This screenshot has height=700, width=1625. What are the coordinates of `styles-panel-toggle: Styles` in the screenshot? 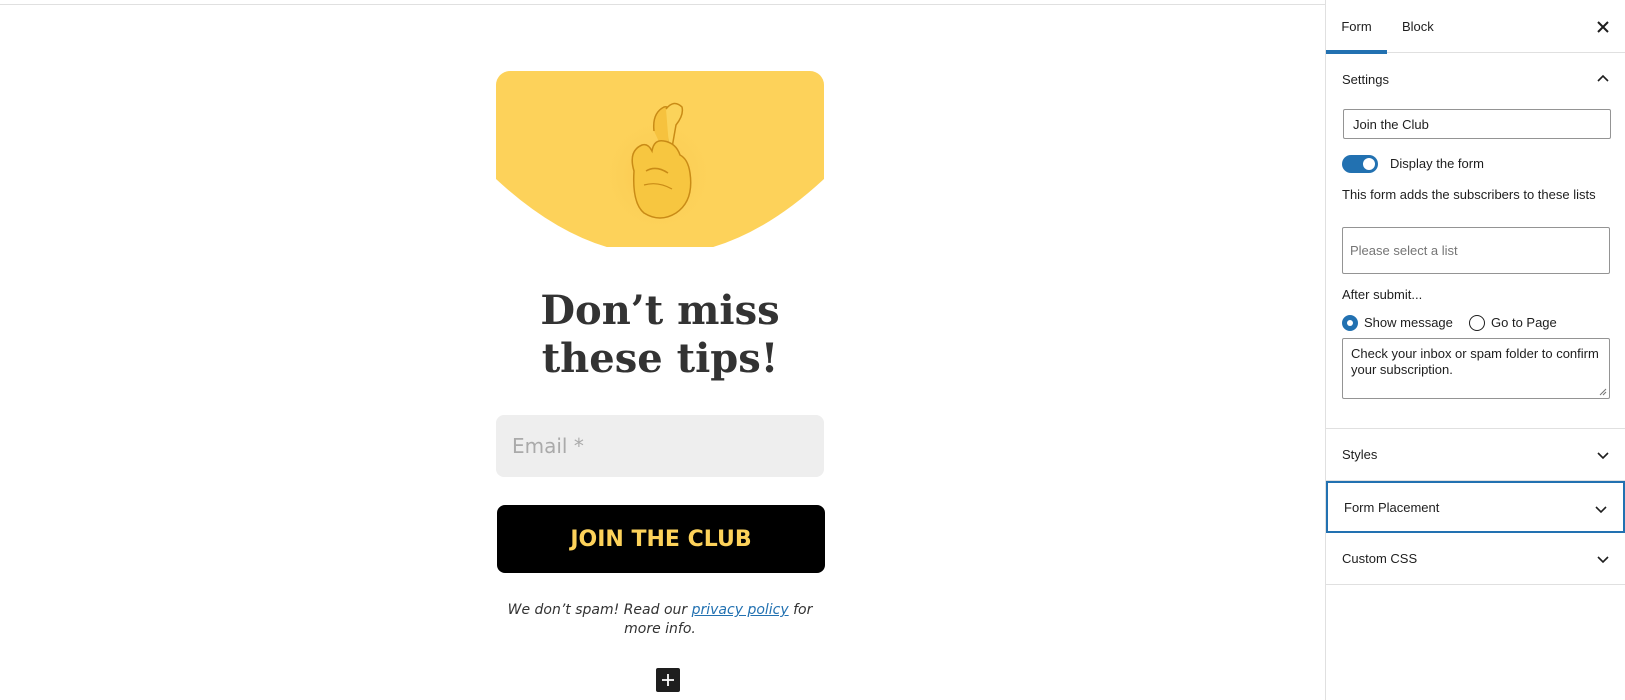 It's located at (1475, 455).